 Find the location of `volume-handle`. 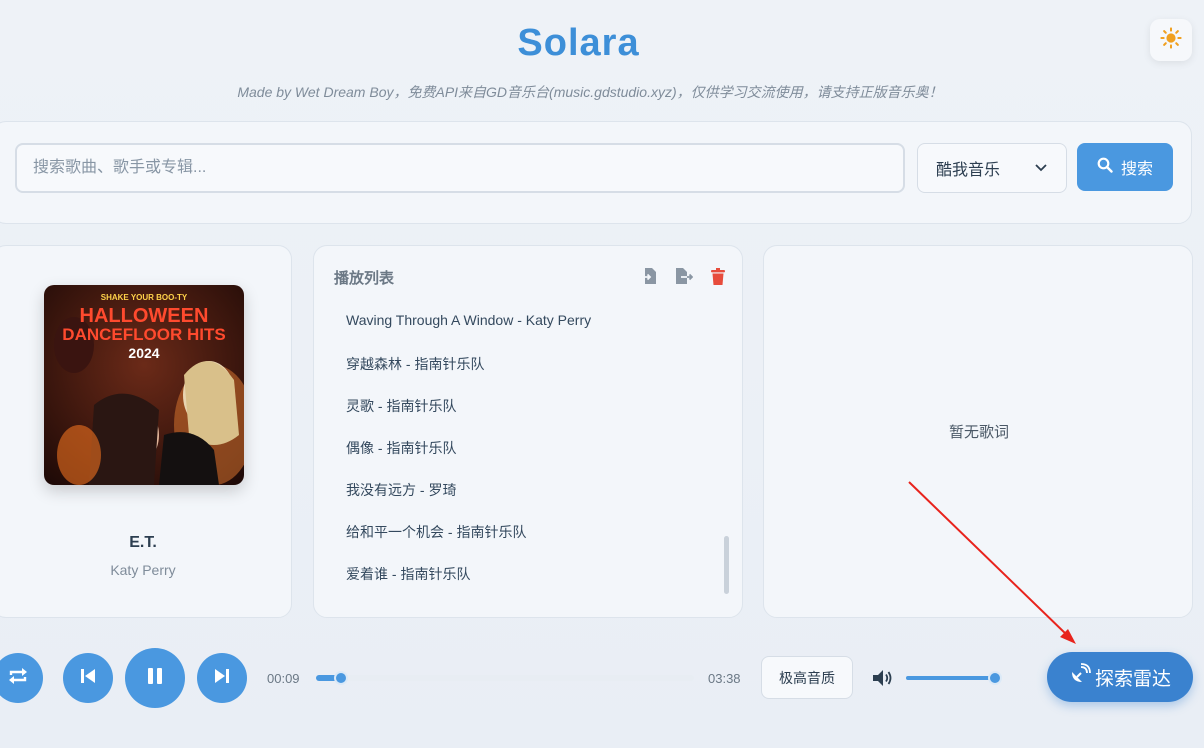

volume-handle is located at coordinates (995, 678).